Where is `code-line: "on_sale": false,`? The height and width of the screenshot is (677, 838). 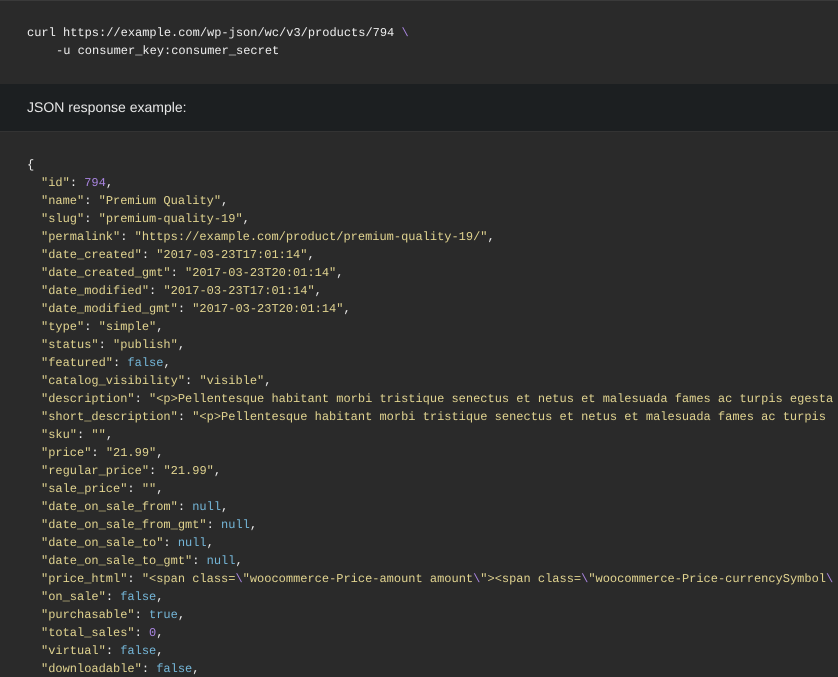 code-line: "on_sale": false, is located at coordinates (102, 597).